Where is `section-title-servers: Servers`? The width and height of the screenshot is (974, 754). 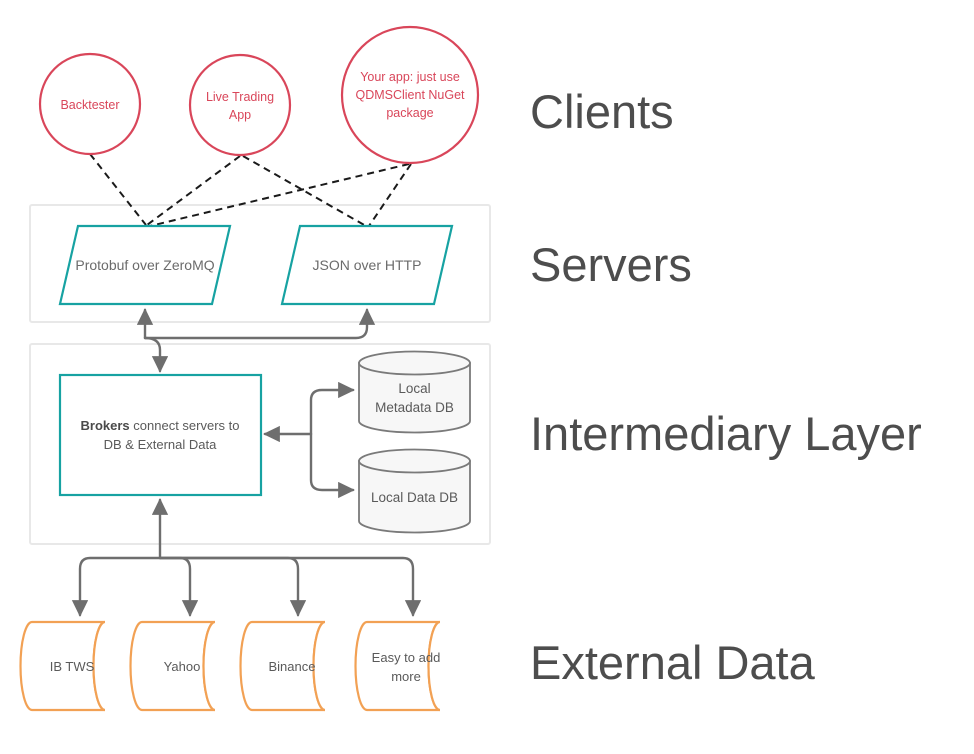
section-title-servers: Servers is located at coordinates (611, 264).